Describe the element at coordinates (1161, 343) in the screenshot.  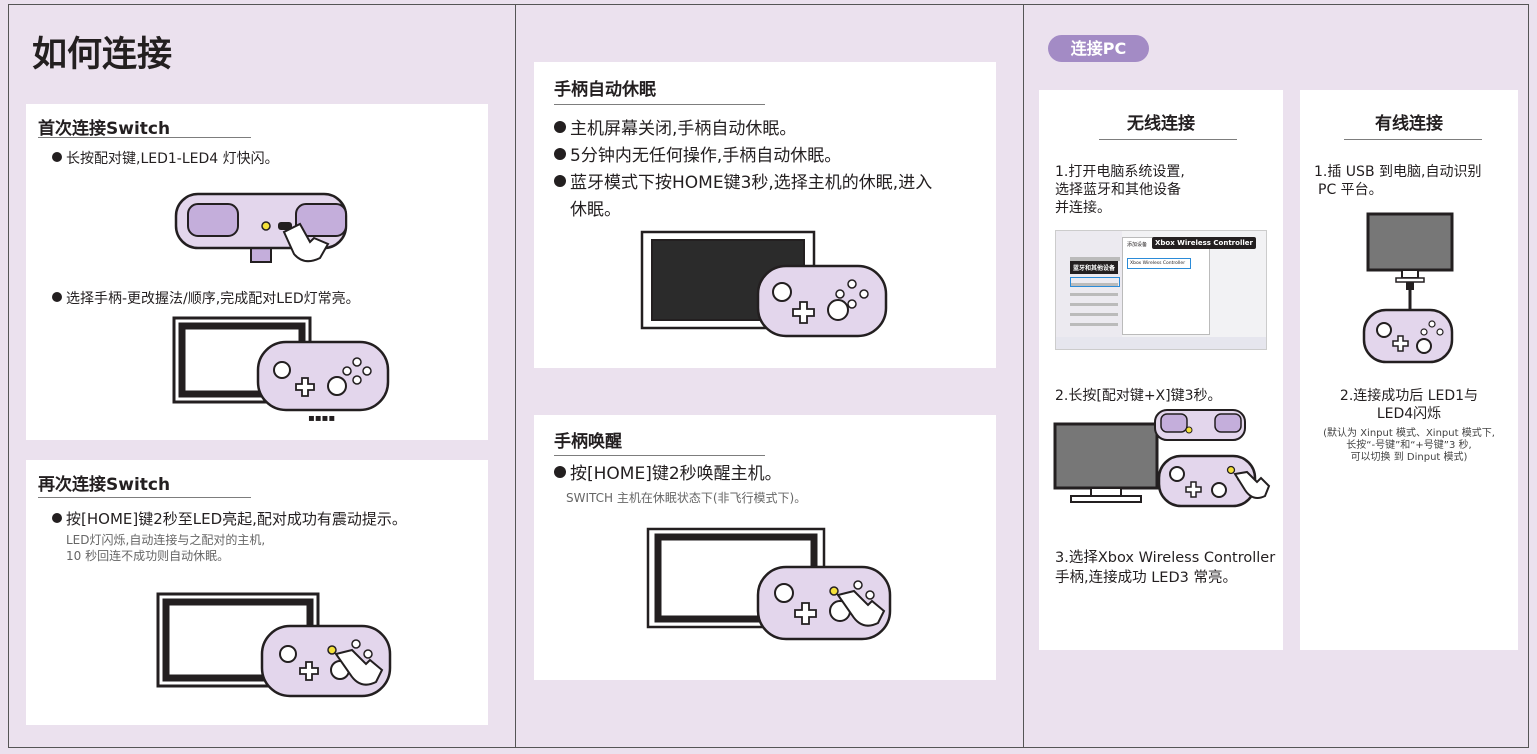
I see `taskbar` at that location.